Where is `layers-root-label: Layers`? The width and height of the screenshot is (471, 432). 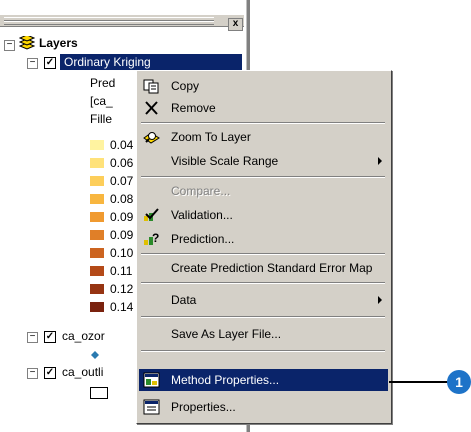 layers-root-label: Layers is located at coordinates (58, 43).